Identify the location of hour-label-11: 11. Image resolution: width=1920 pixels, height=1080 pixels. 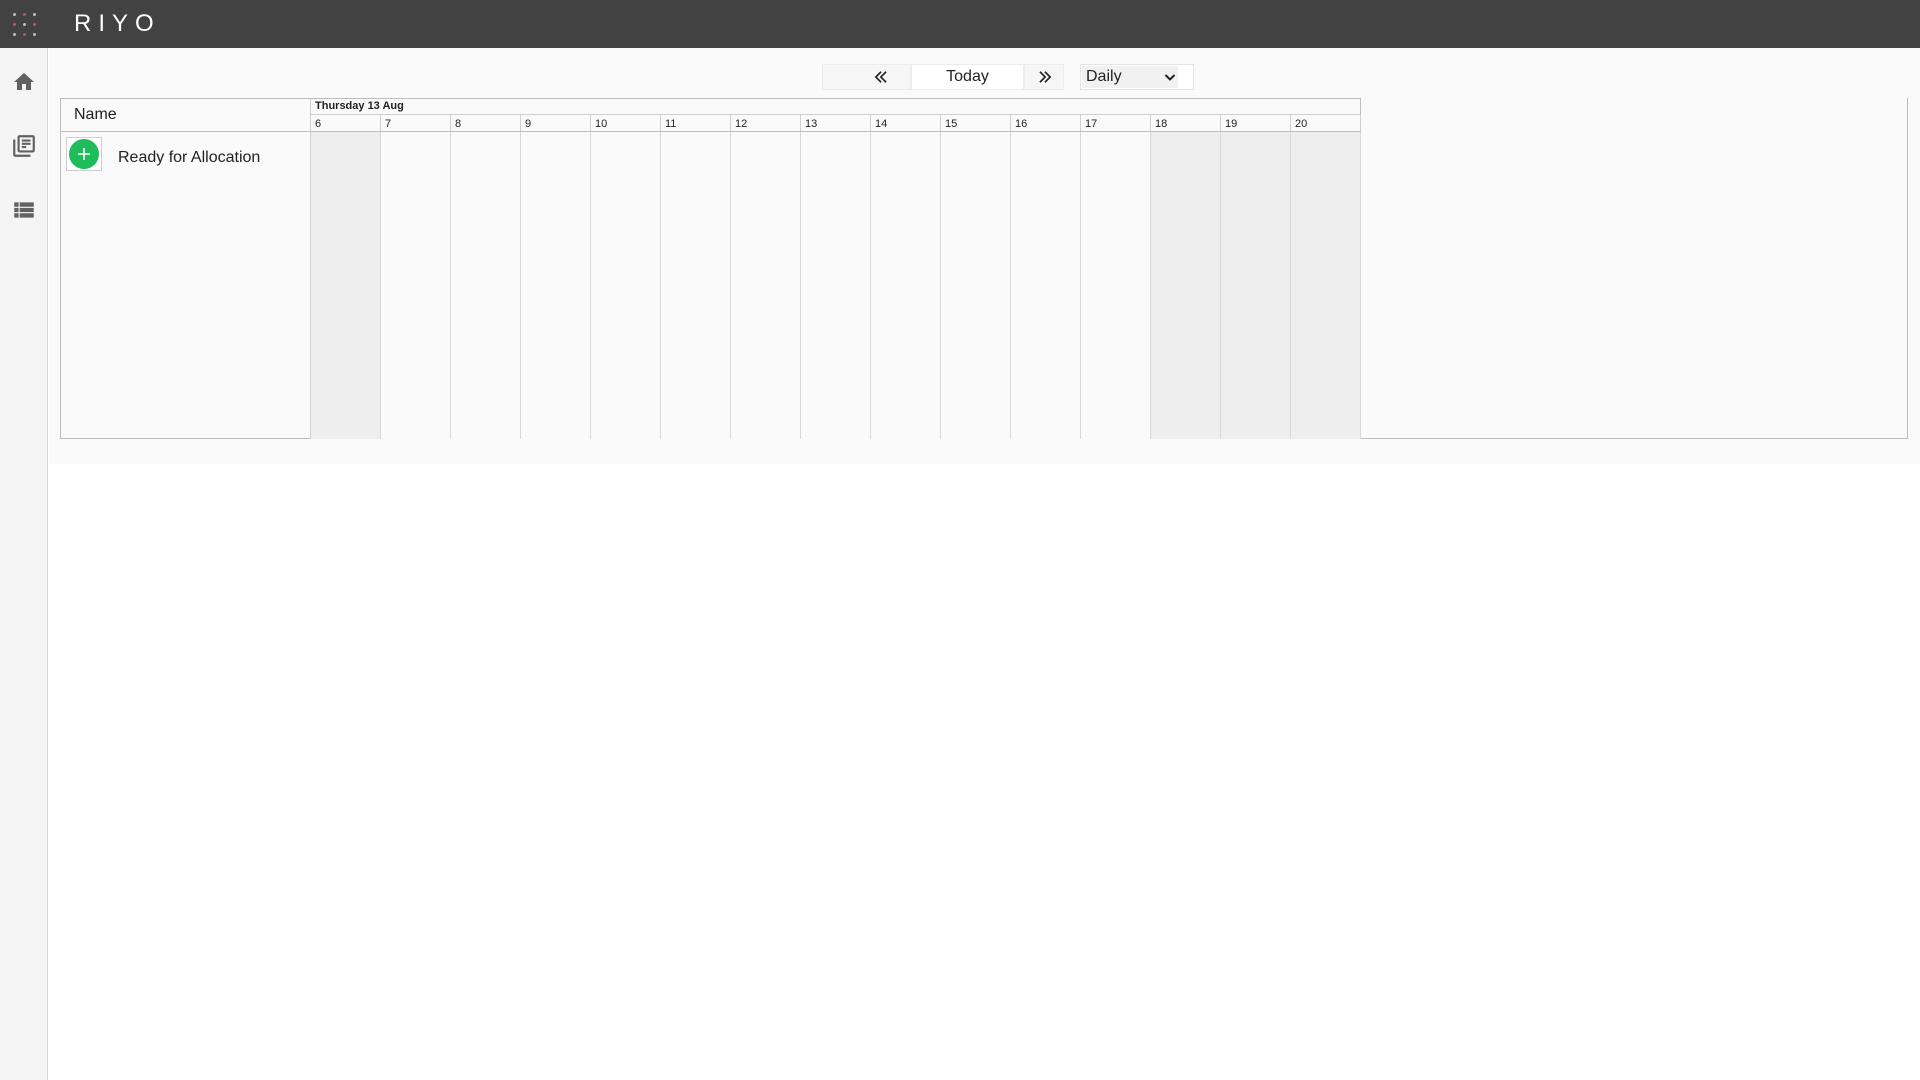
(696, 123).